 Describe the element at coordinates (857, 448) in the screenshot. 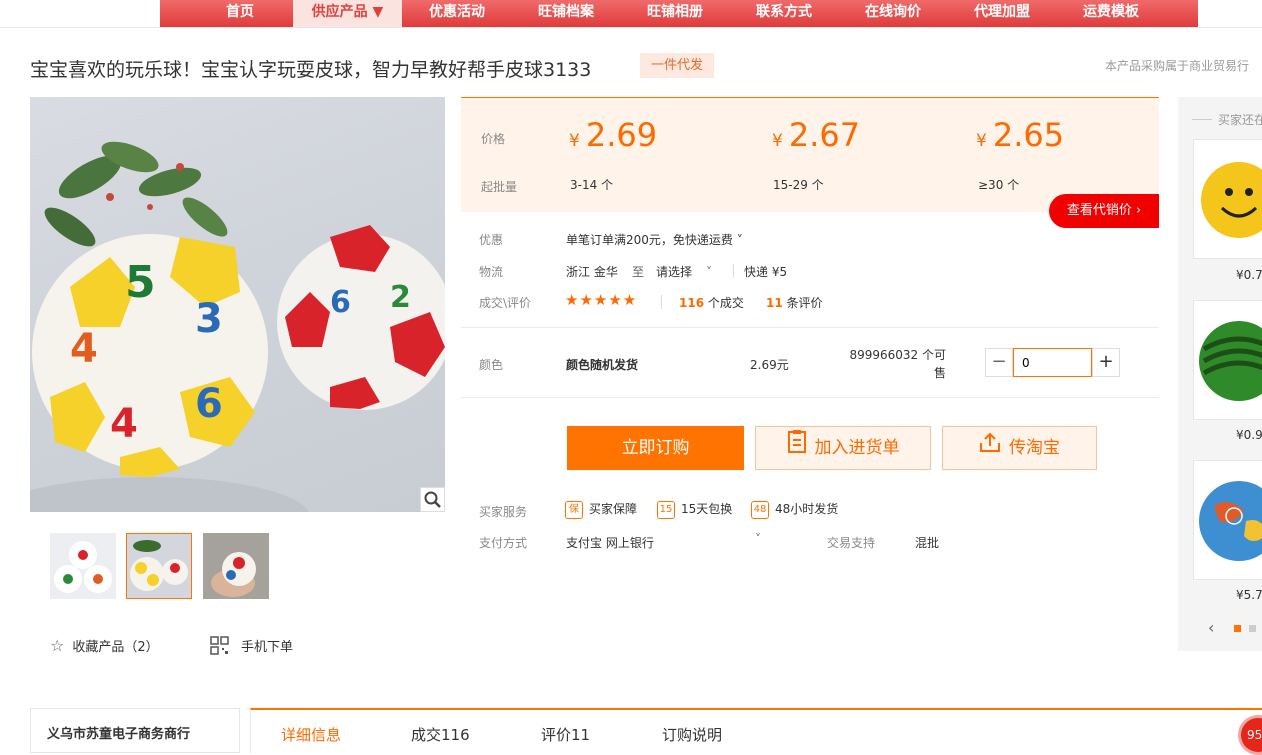

I see `add-to-cart-label: 加入进货单` at that location.